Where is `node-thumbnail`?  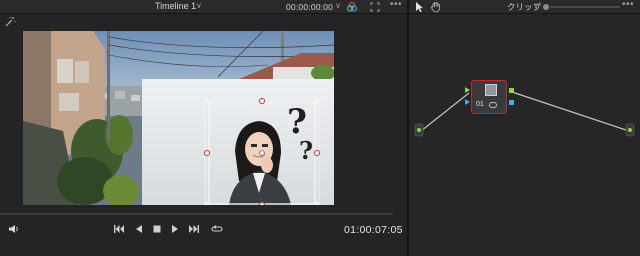
node-thumbnail is located at coordinates (491, 90).